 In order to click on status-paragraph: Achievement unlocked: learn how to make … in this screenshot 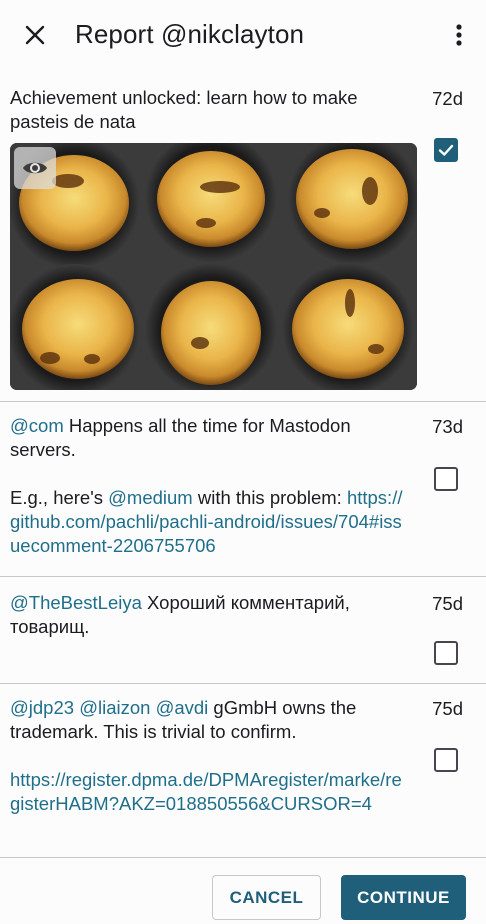, I will do `click(210, 110)`.